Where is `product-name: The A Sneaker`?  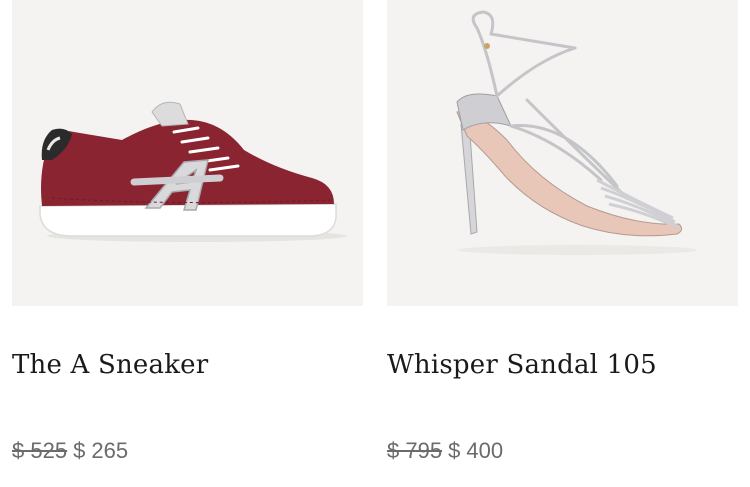 product-name: The A Sneaker is located at coordinates (110, 365).